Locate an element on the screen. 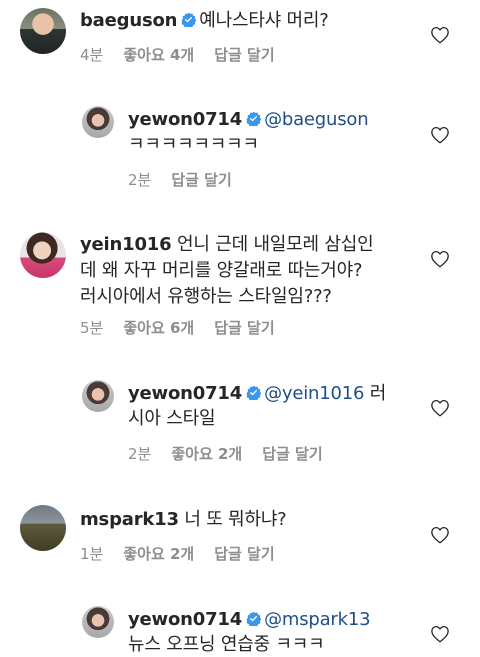  likes-count: 좋아요 4개 is located at coordinates (158, 54).